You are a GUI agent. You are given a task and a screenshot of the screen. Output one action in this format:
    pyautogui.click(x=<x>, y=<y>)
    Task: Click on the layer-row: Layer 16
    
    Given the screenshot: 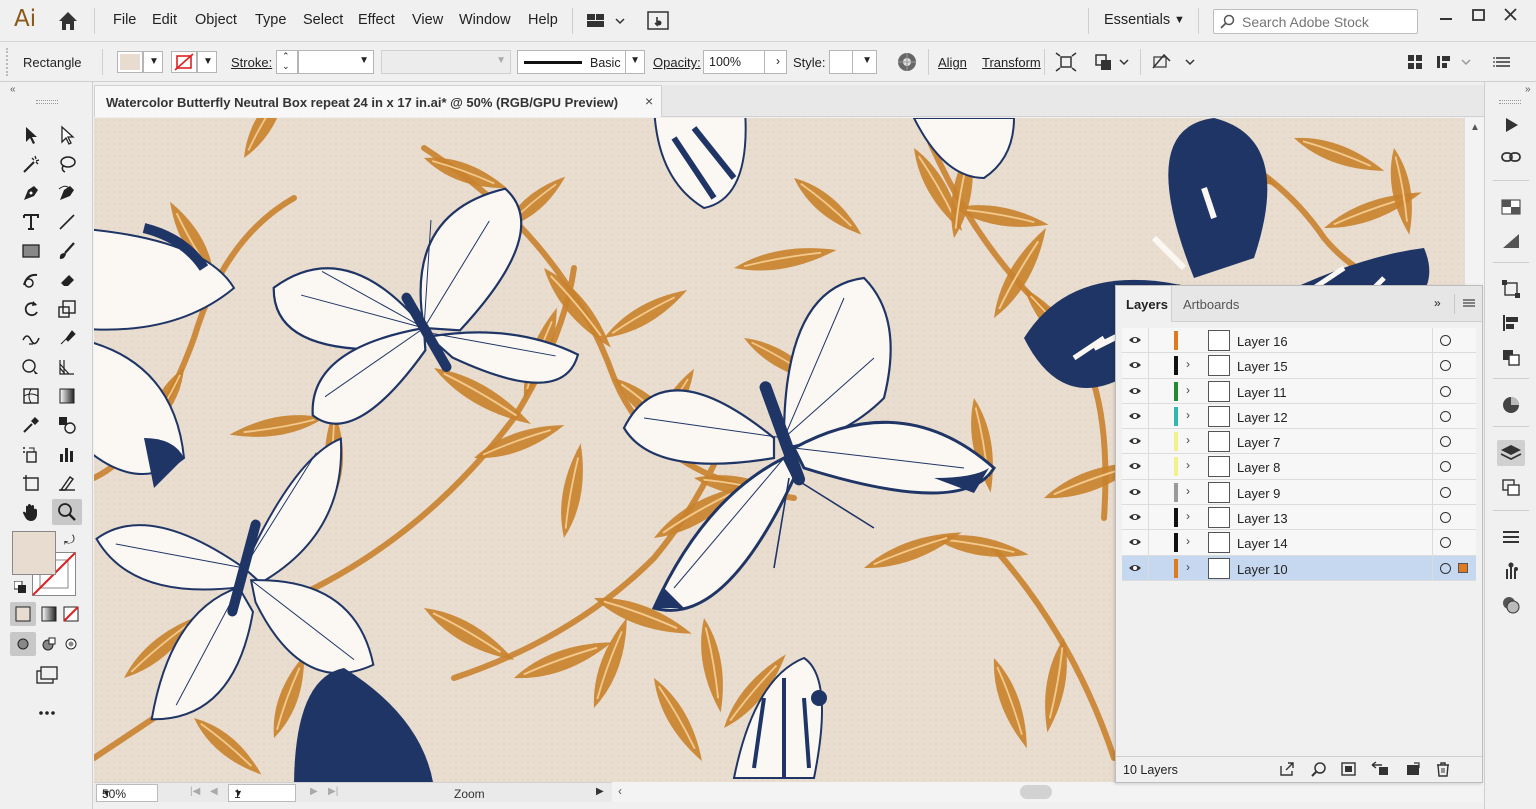 What is the action you would take?
    pyautogui.click(x=1299, y=341)
    